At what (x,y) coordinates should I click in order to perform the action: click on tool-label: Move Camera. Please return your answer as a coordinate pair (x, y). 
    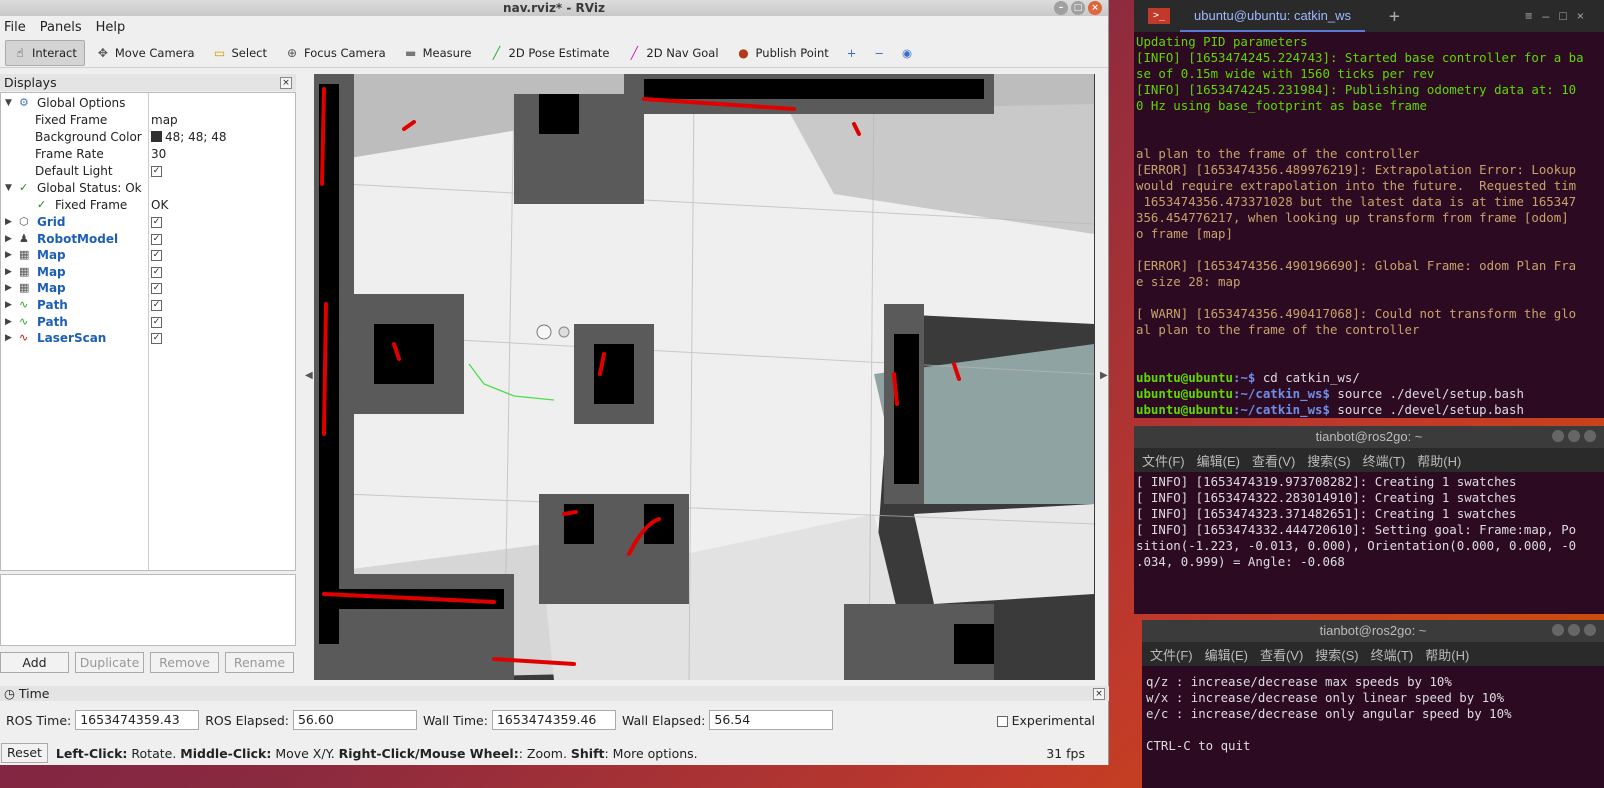
    Looking at the image, I should click on (154, 52).